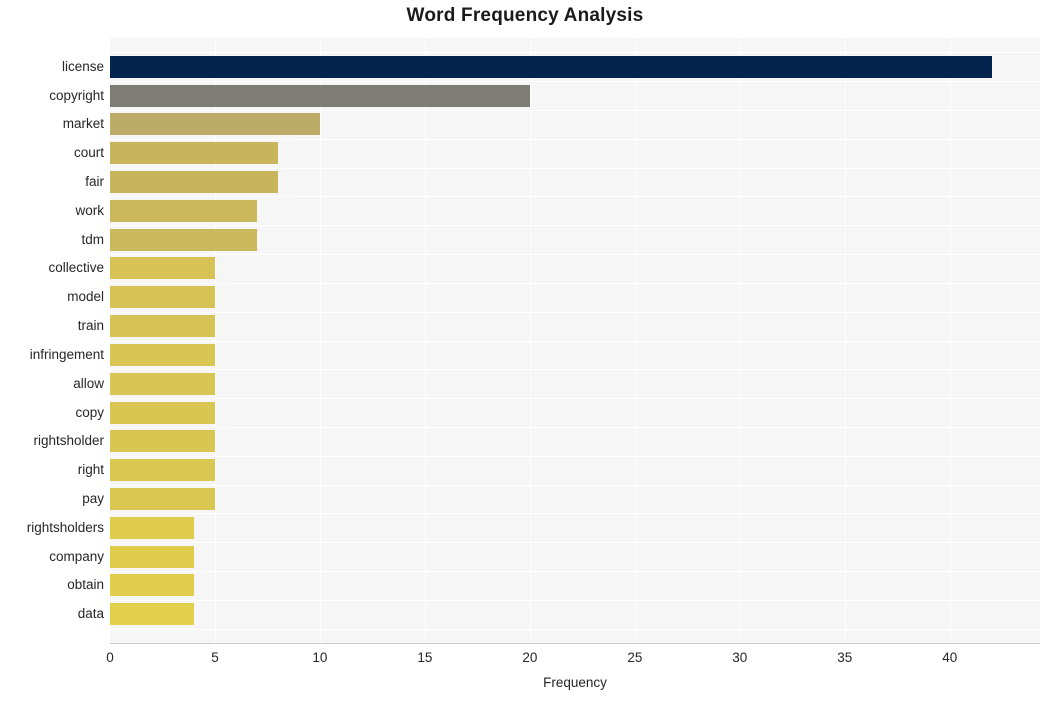  What do you see at coordinates (635, 657) in the screenshot?
I see `x-axis-tick-label: 25` at bounding box center [635, 657].